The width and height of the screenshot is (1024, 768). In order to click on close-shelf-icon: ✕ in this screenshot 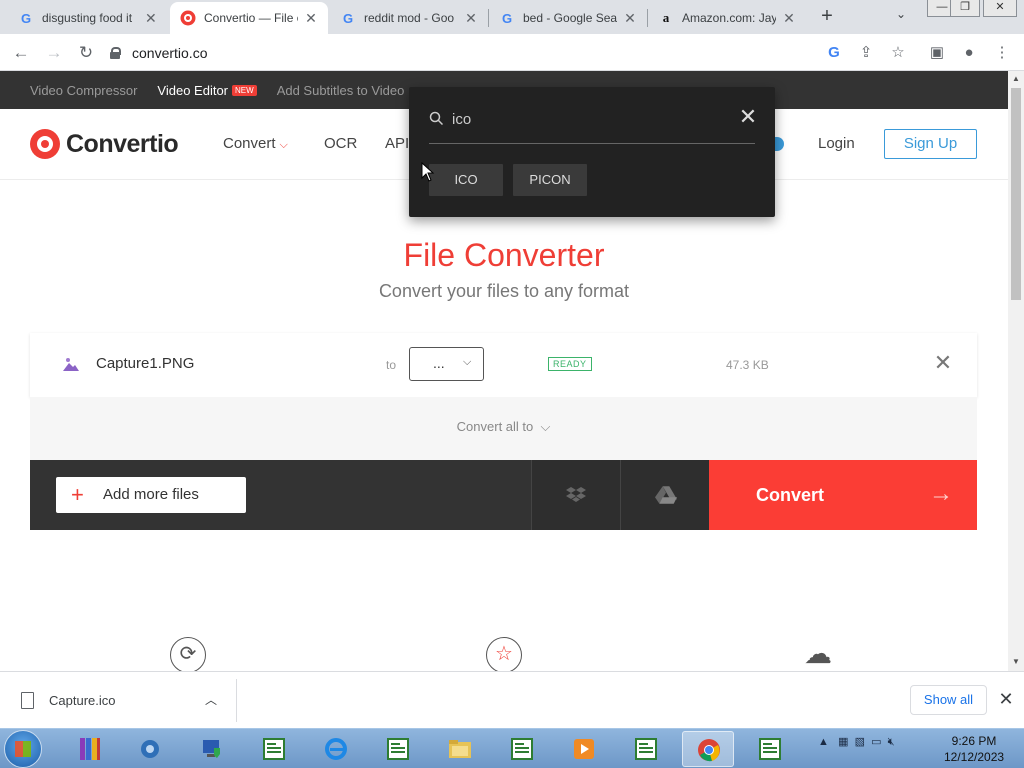, I will do `click(1006, 699)`.